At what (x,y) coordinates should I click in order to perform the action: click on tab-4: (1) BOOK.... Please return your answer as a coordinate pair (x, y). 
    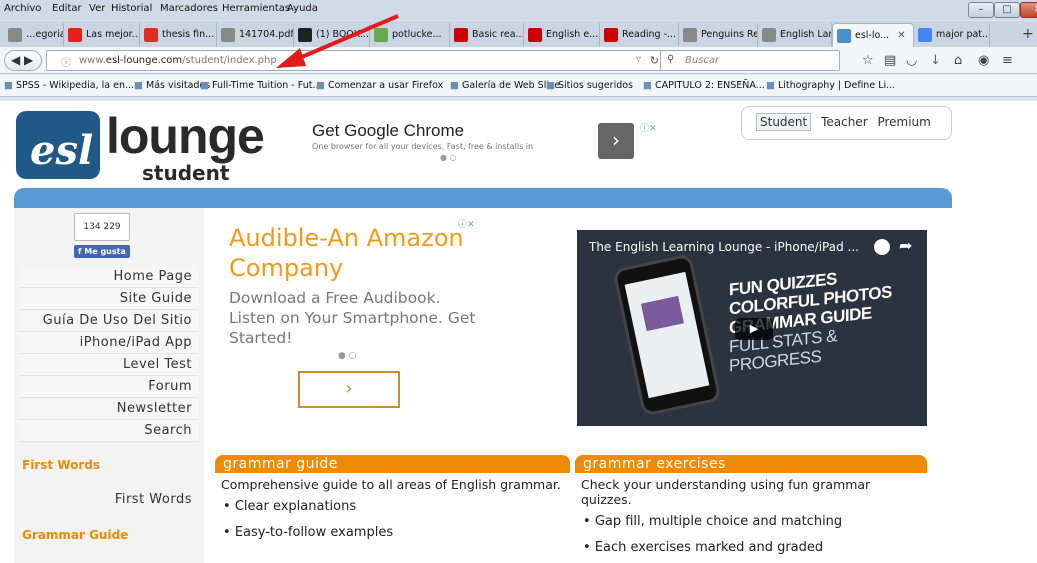
    Looking at the image, I should click on (332, 35).